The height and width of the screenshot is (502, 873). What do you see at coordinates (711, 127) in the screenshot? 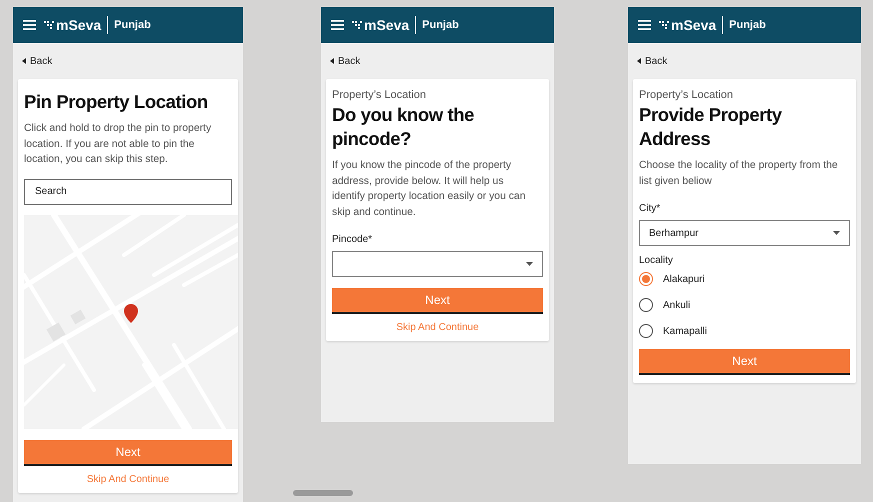
I see `page-title: Provide Property Address` at bounding box center [711, 127].